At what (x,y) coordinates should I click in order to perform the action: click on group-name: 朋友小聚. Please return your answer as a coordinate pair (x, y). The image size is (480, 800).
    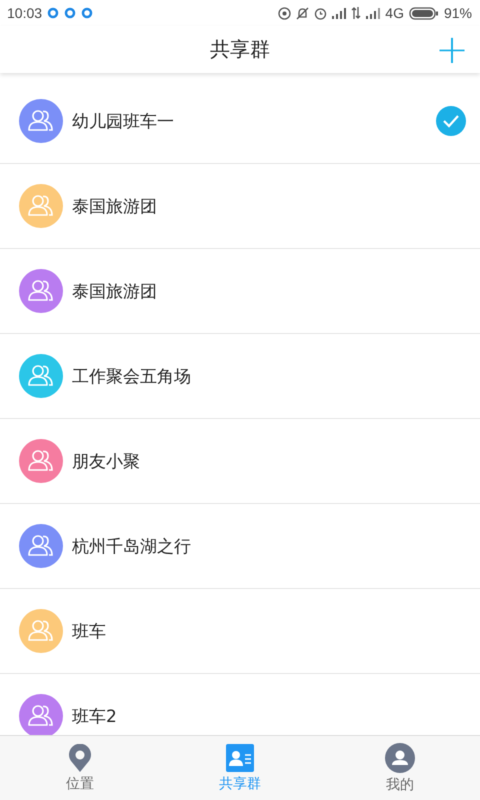
    Looking at the image, I should click on (106, 461).